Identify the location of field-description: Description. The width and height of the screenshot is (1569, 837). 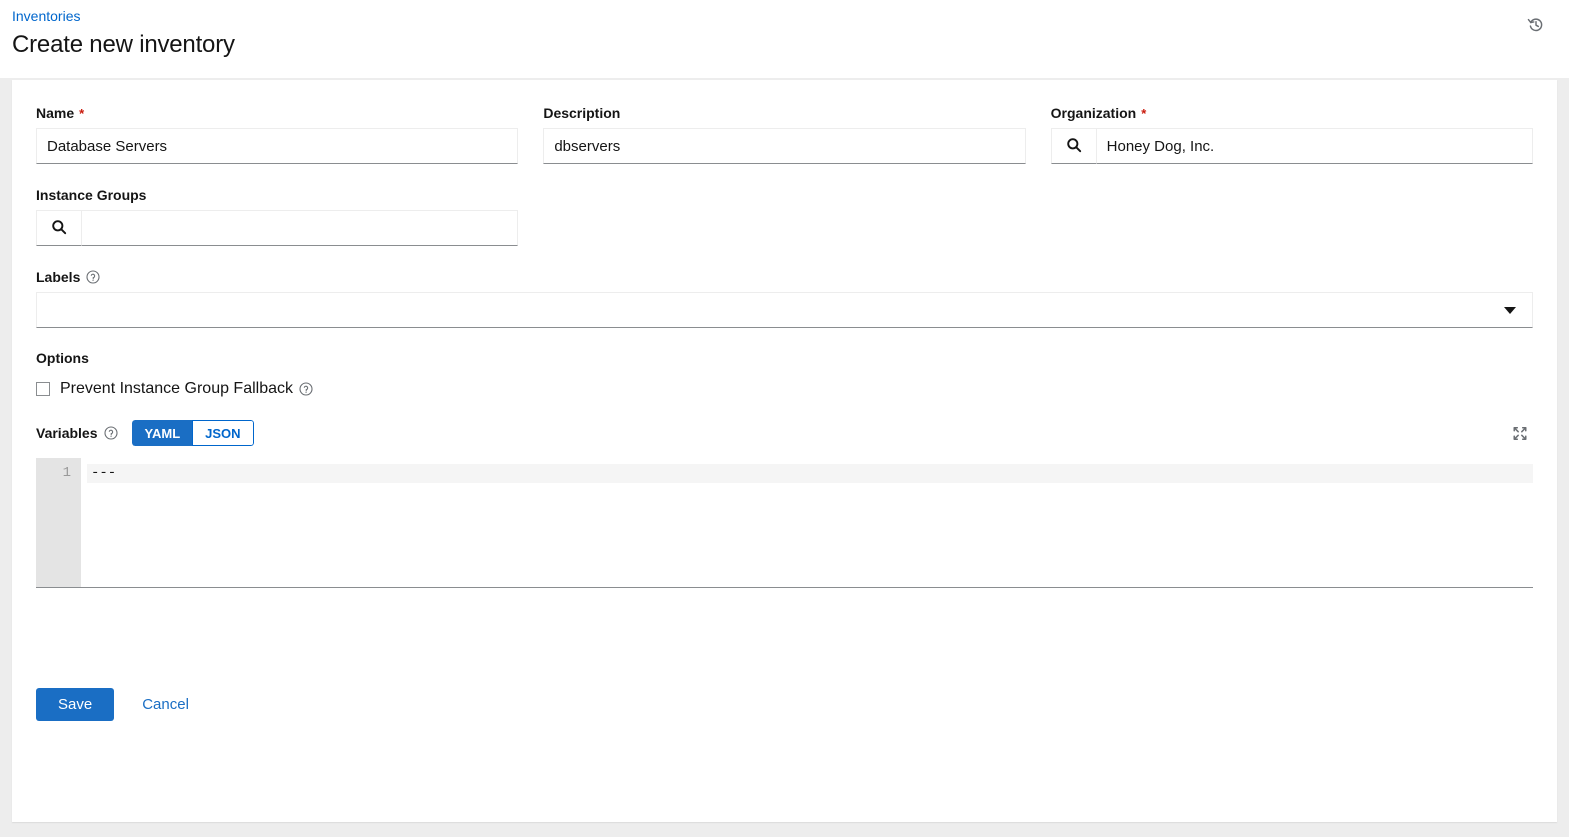
(784, 134).